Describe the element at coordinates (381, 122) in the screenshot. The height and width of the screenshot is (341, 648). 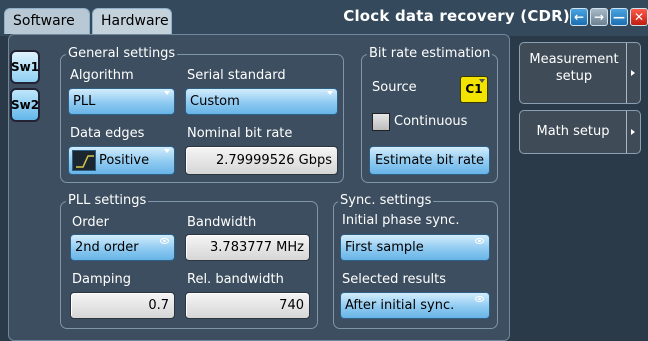
I see `continuous-checkbox` at that location.